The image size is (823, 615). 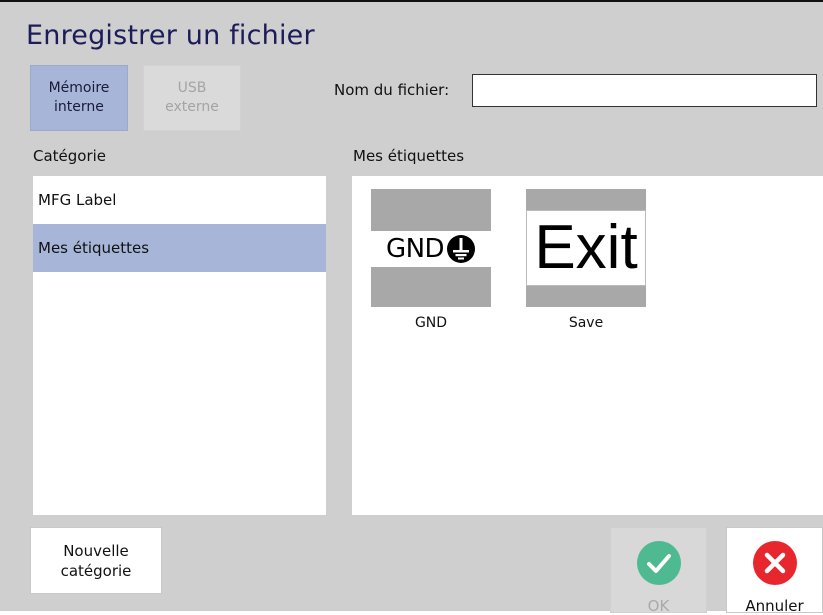 I want to click on filename-input, so click(x=644, y=90).